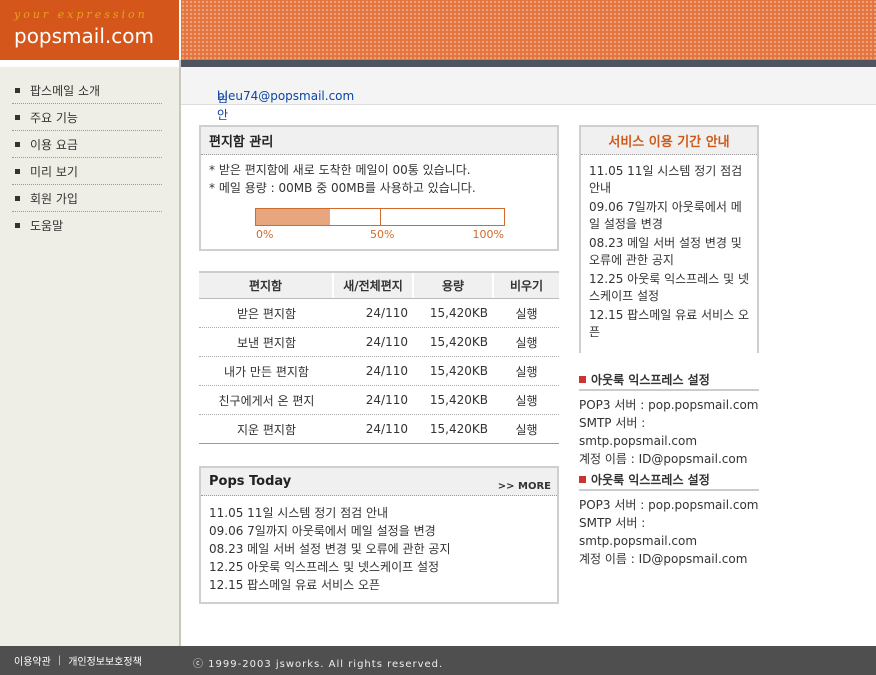 Image resolution: width=876 pixels, height=675 pixels. Describe the element at coordinates (87, 171) in the screenshot. I see `sidebar-item-preview: 미리 보기` at that location.